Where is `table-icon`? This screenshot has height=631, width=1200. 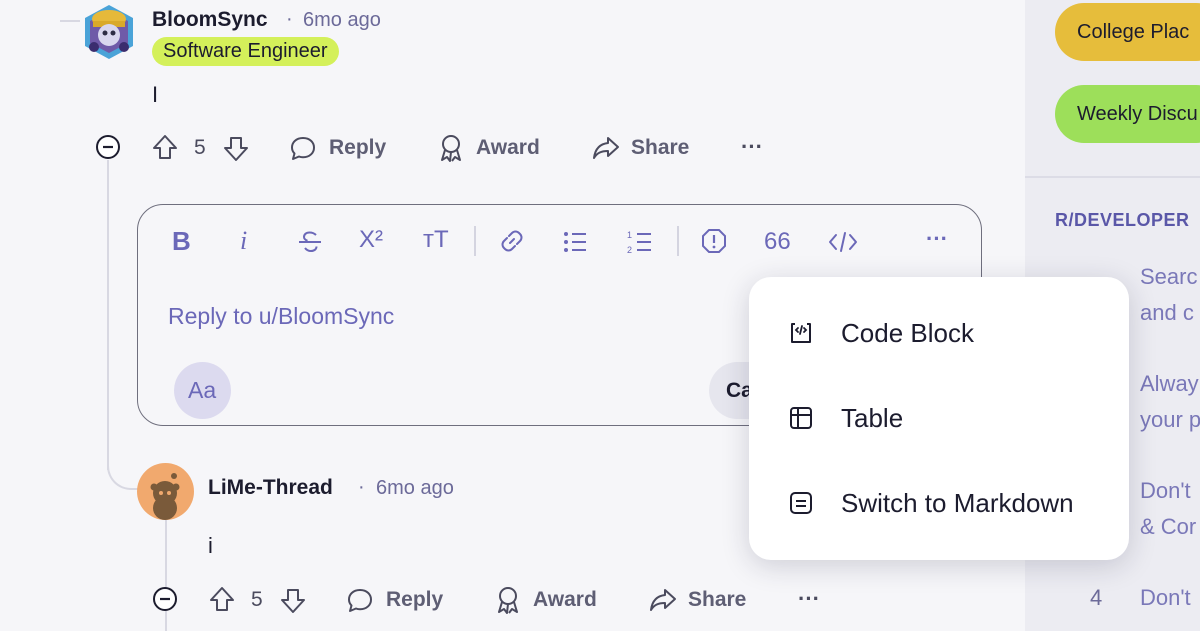 table-icon is located at coordinates (801, 420).